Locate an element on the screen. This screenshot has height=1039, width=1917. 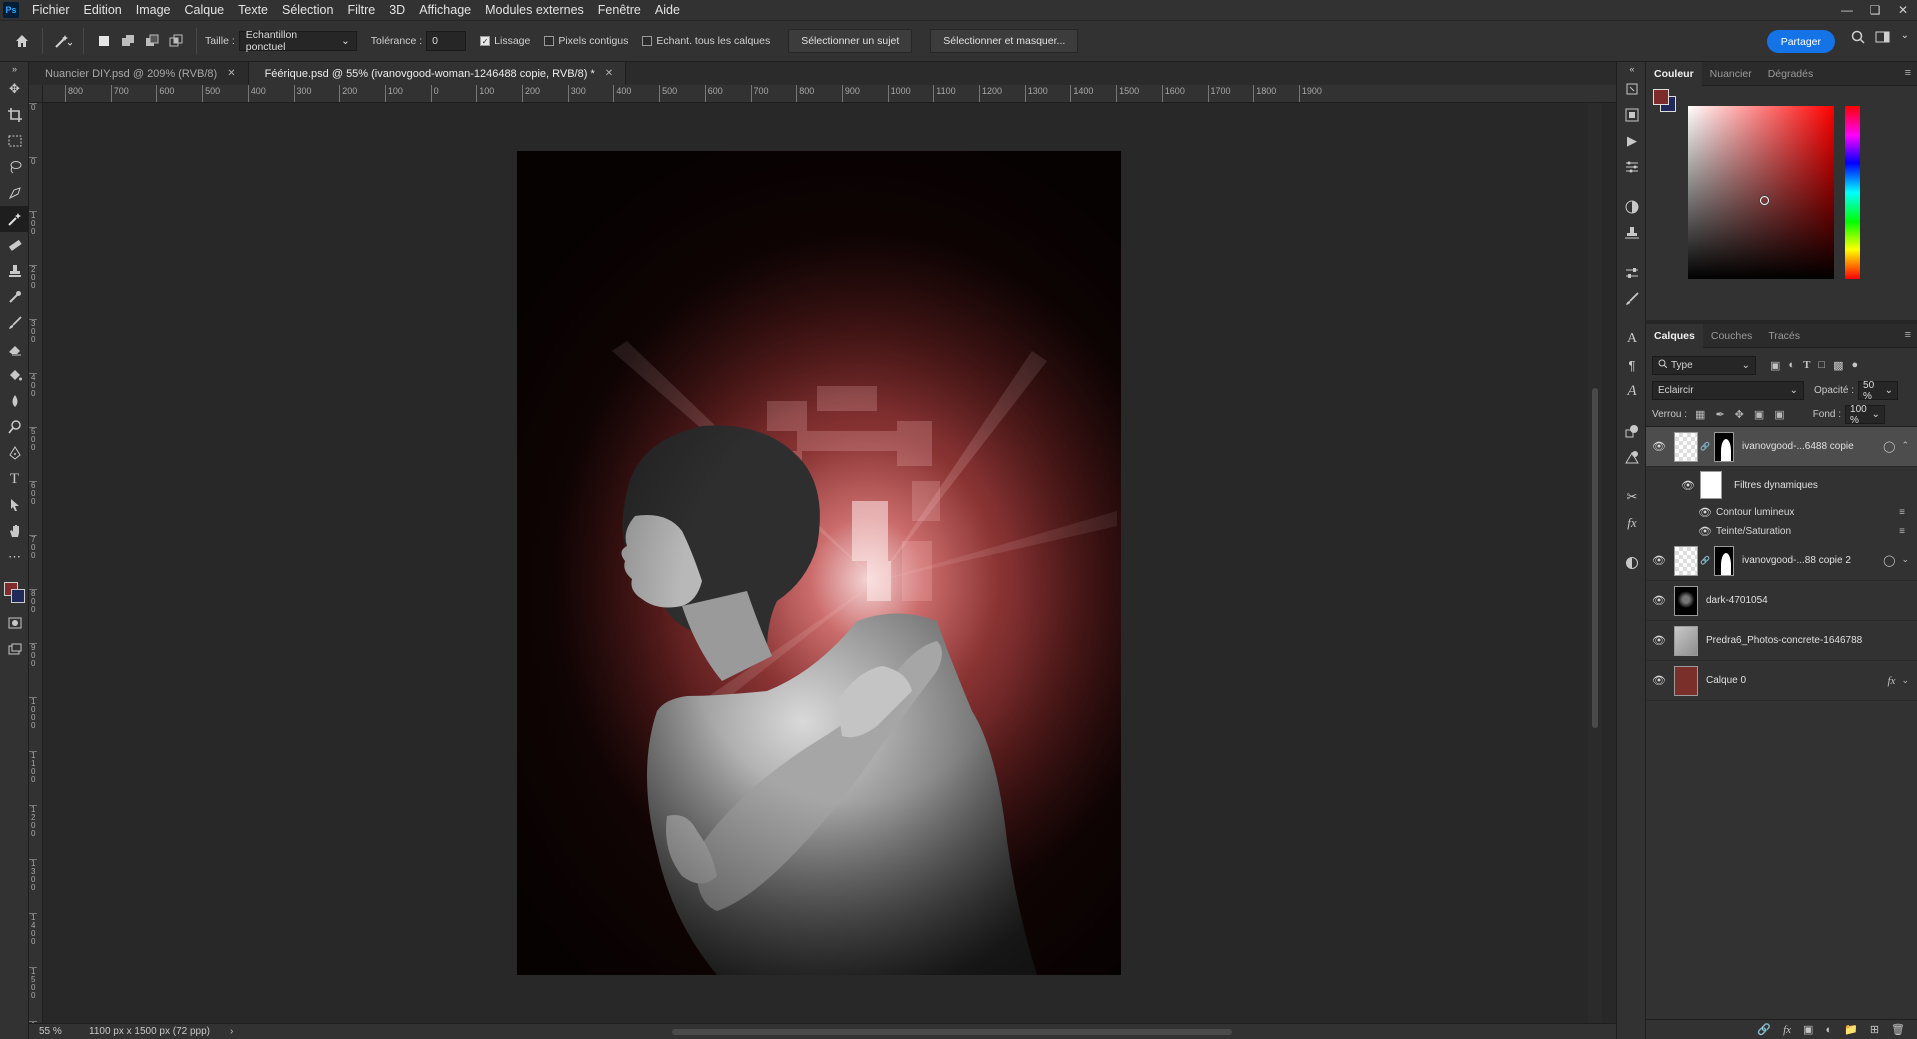
layer-row: 👁 dark-4701054 is located at coordinates (1781, 601).